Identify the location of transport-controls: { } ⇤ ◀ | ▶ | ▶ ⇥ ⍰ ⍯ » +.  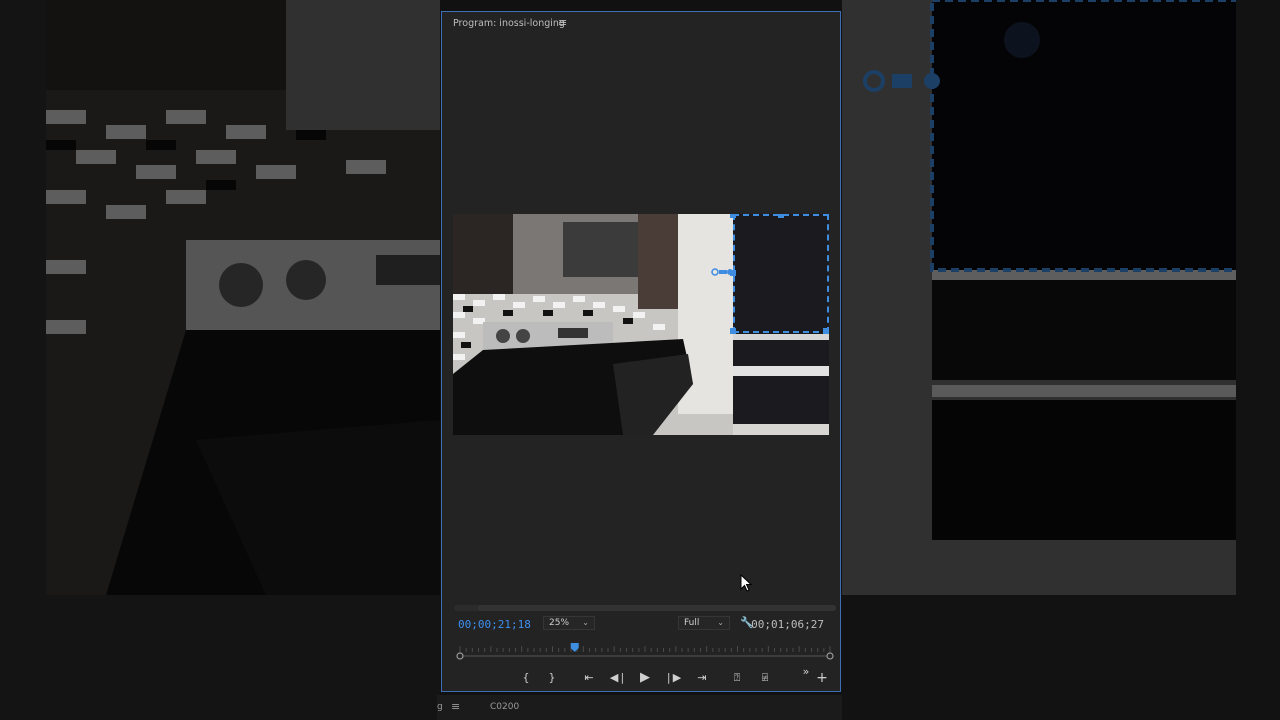
(641, 677).